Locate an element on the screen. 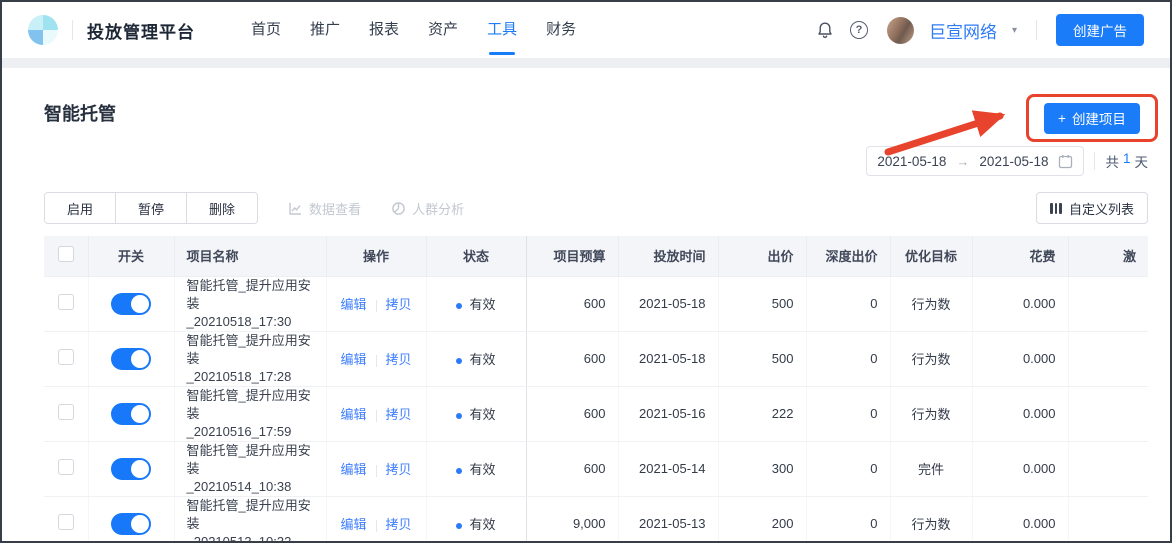 The width and height of the screenshot is (1172, 543). audience-analysis-button: 人群分析 is located at coordinates (427, 208).